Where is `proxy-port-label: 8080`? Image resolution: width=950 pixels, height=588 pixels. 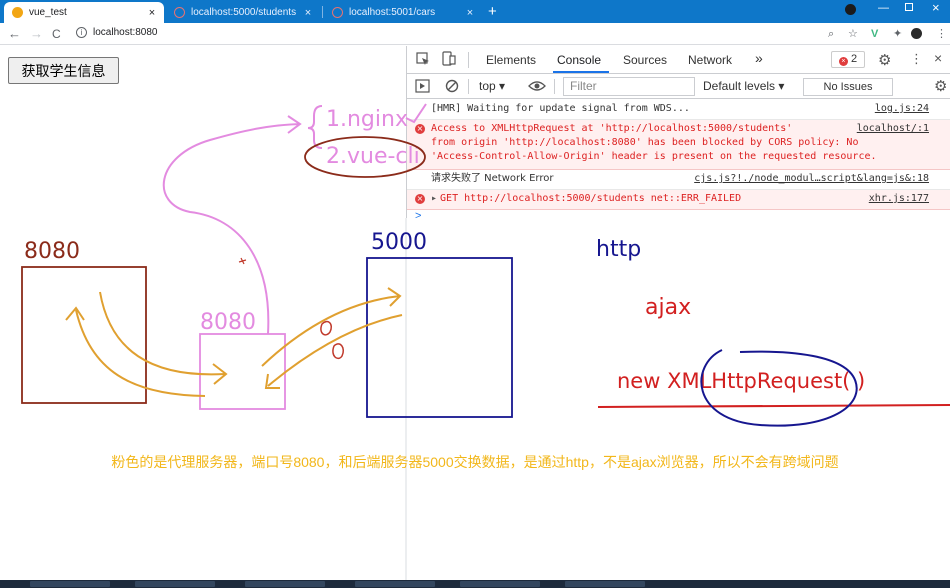 proxy-port-label: 8080 is located at coordinates (228, 322).